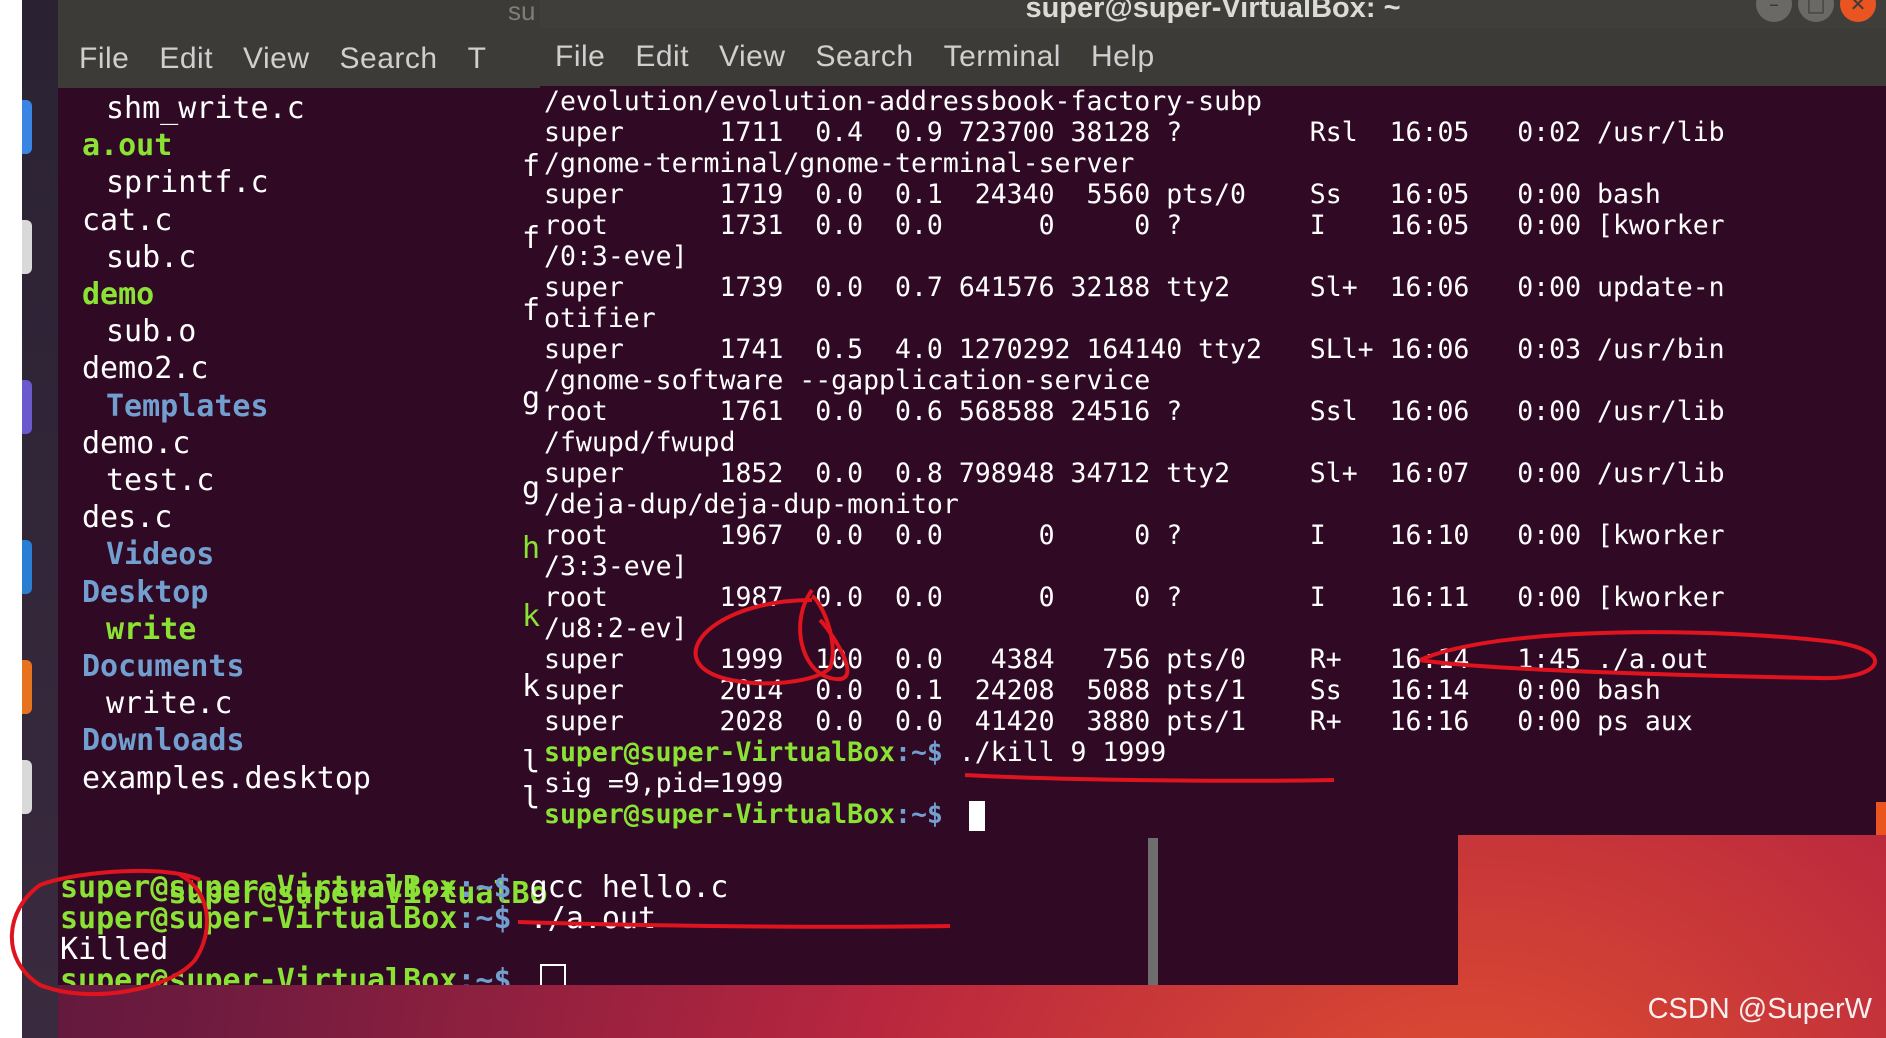 The height and width of the screenshot is (1038, 1886). What do you see at coordinates (136, 443) in the screenshot?
I see `file-entry: demo.c` at bounding box center [136, 443].